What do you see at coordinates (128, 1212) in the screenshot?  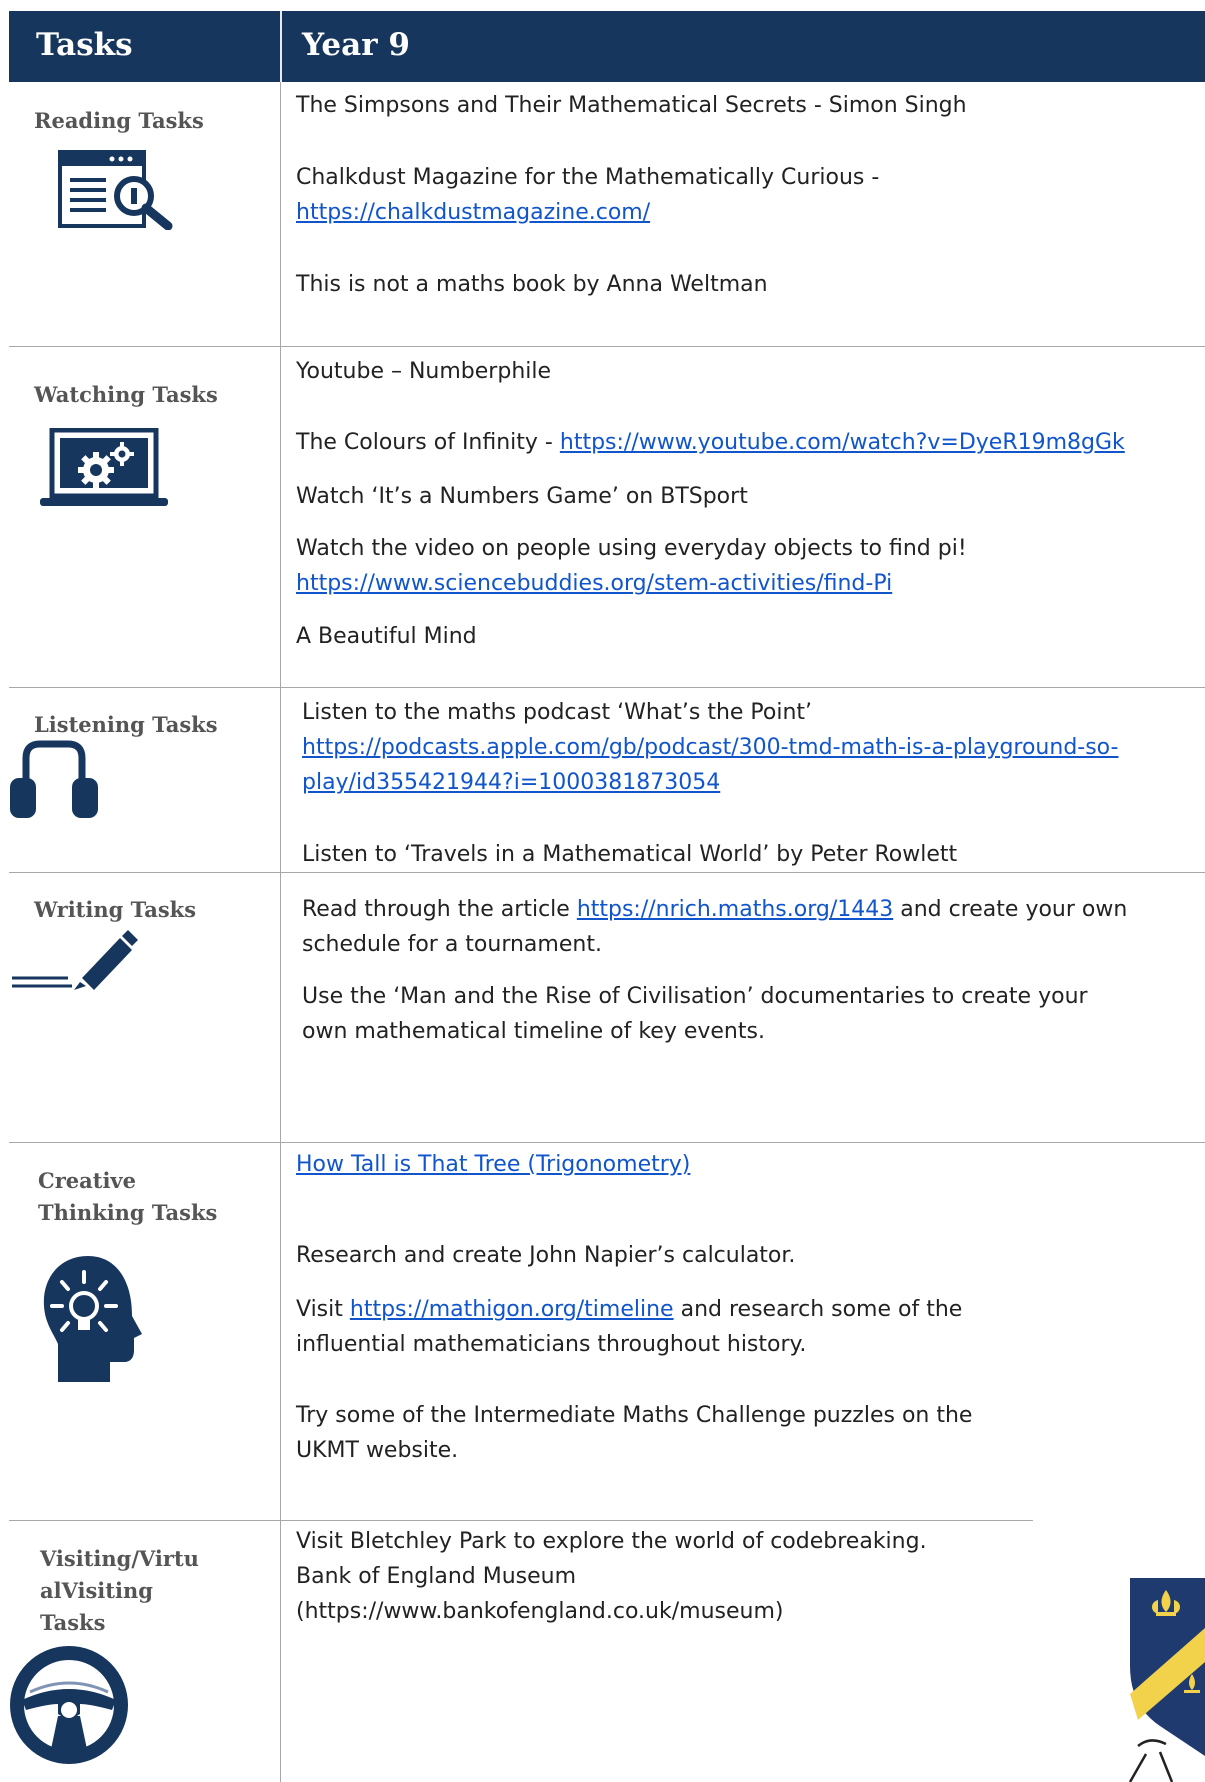 I see `creative-label-line-2: Thinking Tasks` at bounding box center [128, 1212].